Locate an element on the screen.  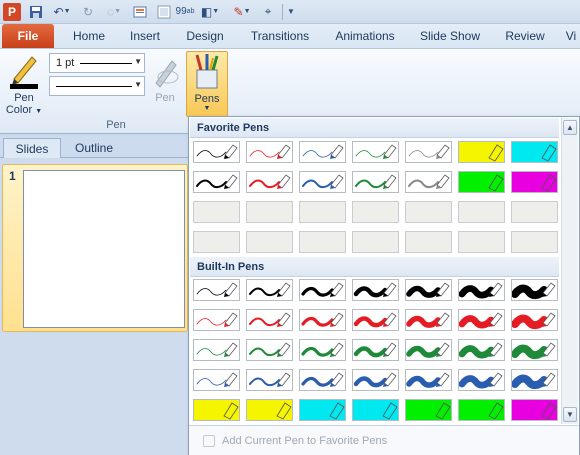
save-icon is located at coordinates (36, 11).